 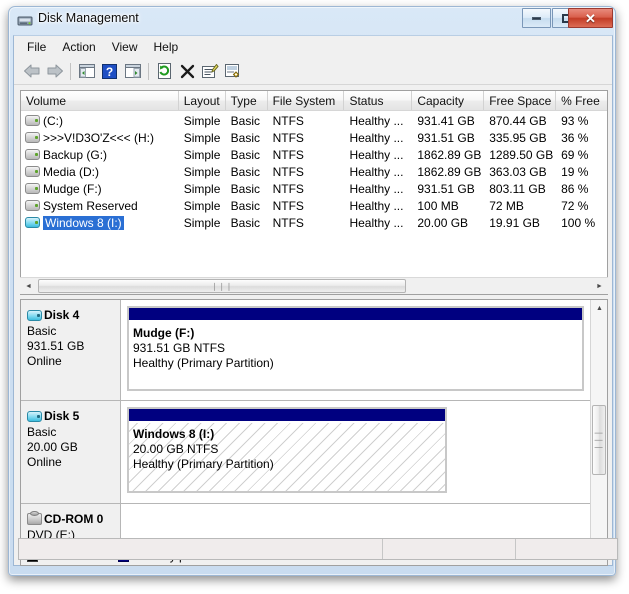 What do you see at coordinates (590, 18) in the screenshot?
I see `close-button: ✕` at bounding box center [590, 18].